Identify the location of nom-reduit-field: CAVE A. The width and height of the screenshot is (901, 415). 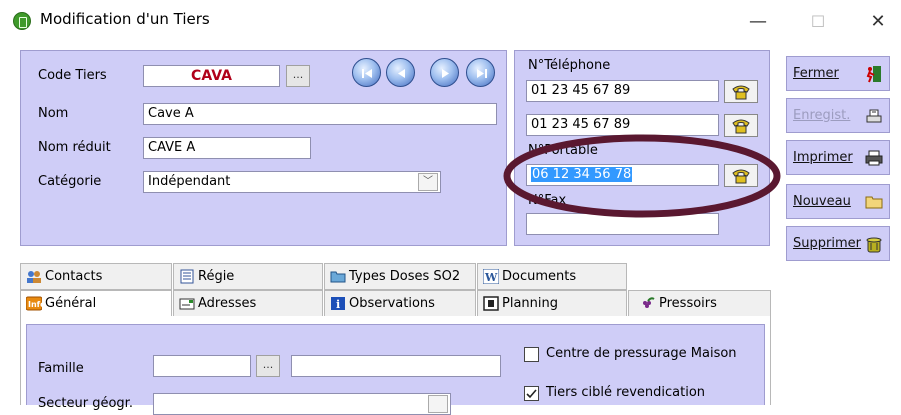
(227, 148).